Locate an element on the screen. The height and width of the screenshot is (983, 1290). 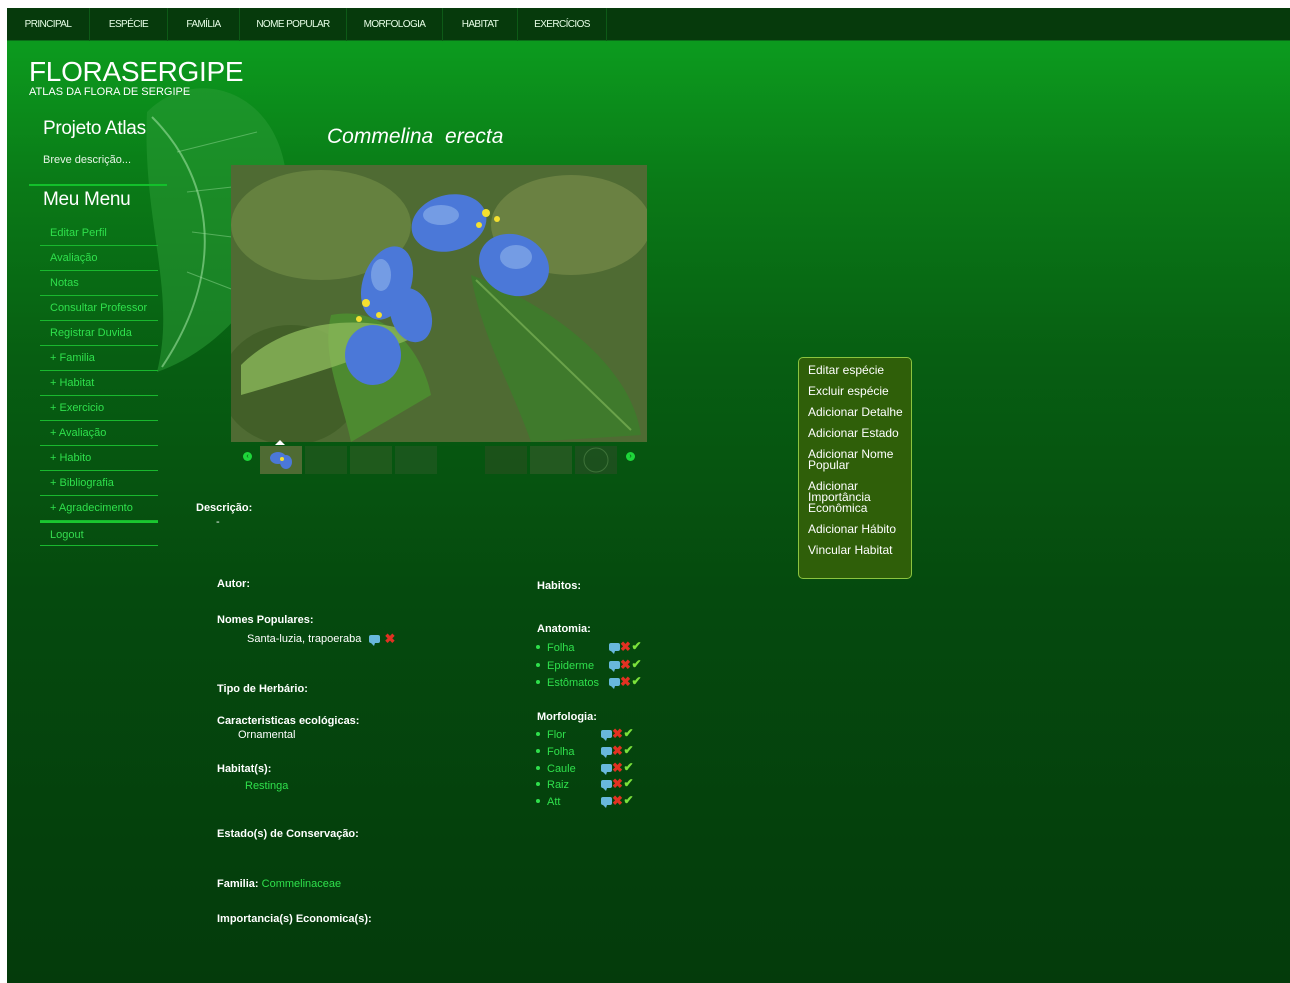
menu-item-notas: Notas is located at coordinates (99, 283).